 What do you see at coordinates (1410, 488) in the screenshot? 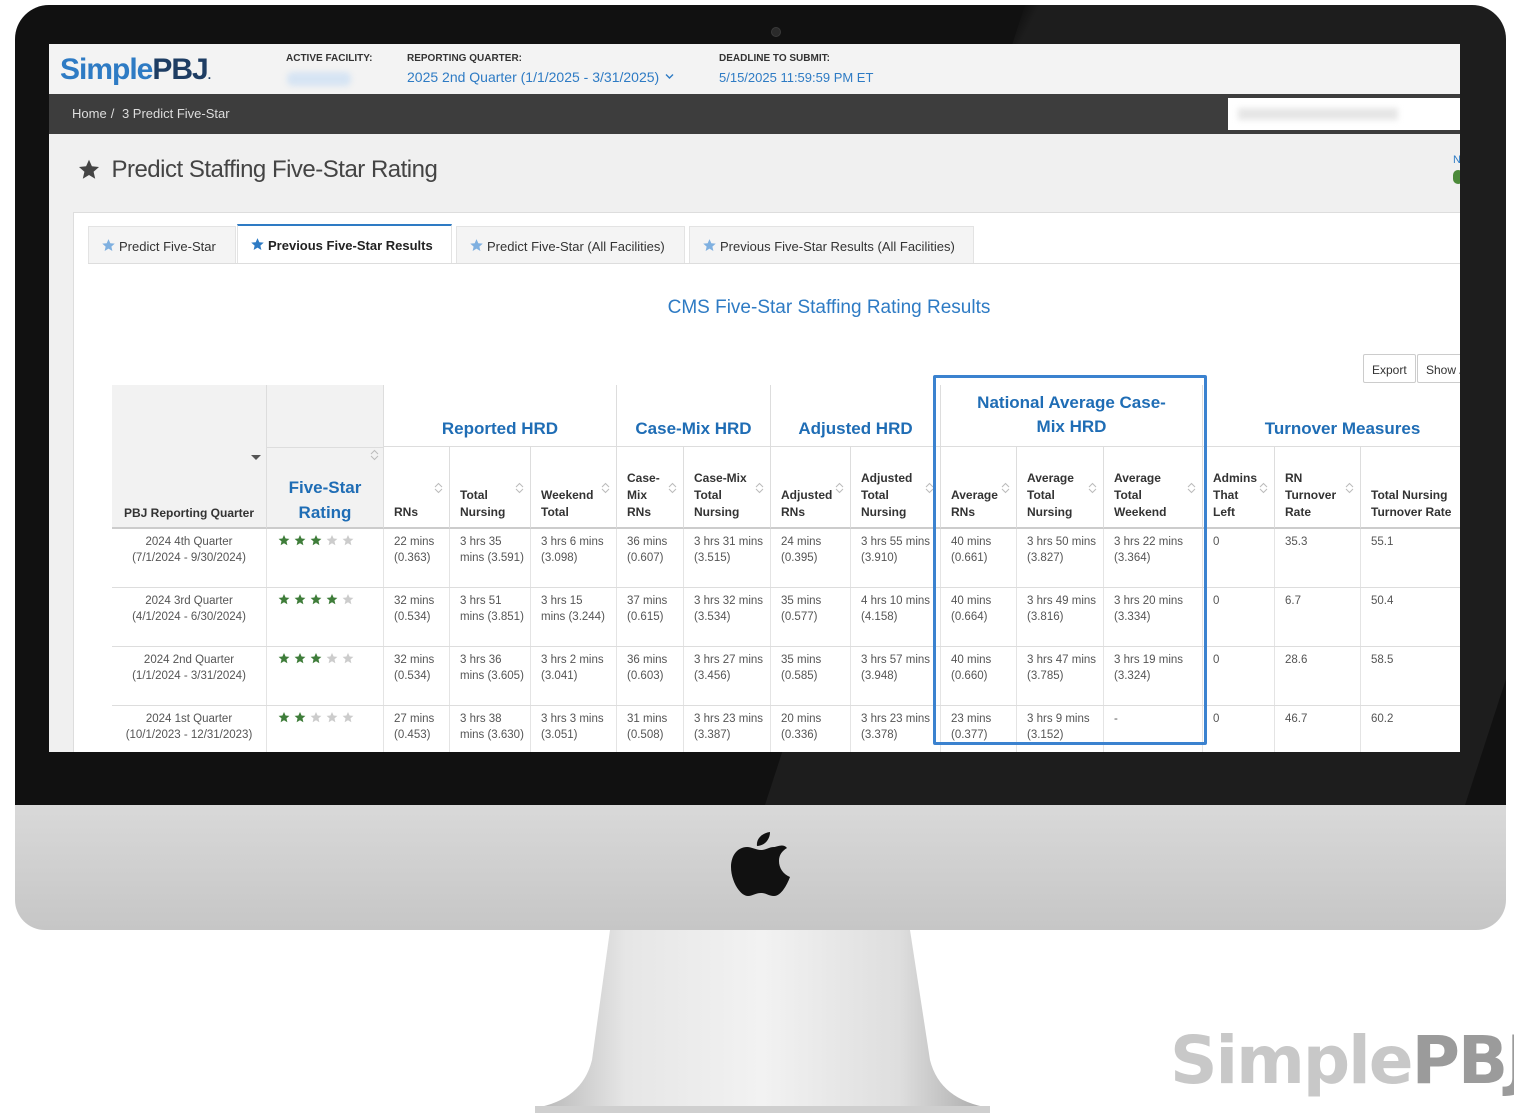
I see `column-header-total-turnover: Total Nursing Turnover Rate` at bounding box center [1410, 488].